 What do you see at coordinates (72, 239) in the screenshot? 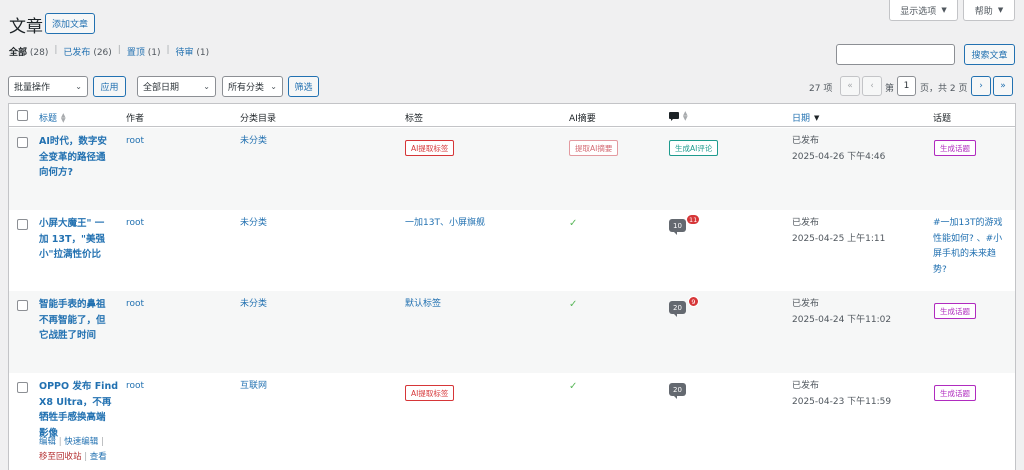
I see `title-line: 加 13T，"美强` at bounding box center [72, 239].